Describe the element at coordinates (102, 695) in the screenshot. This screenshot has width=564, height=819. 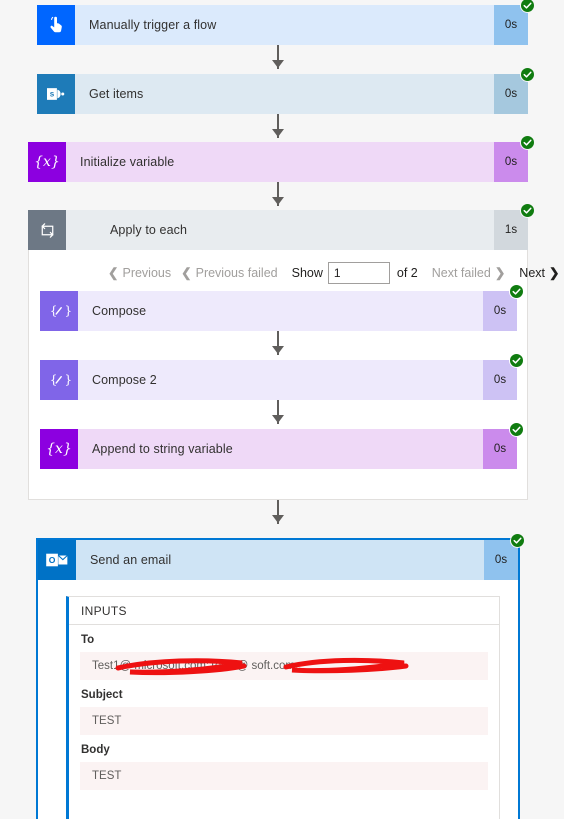
I see `field-label-subject: Subject` at that location.